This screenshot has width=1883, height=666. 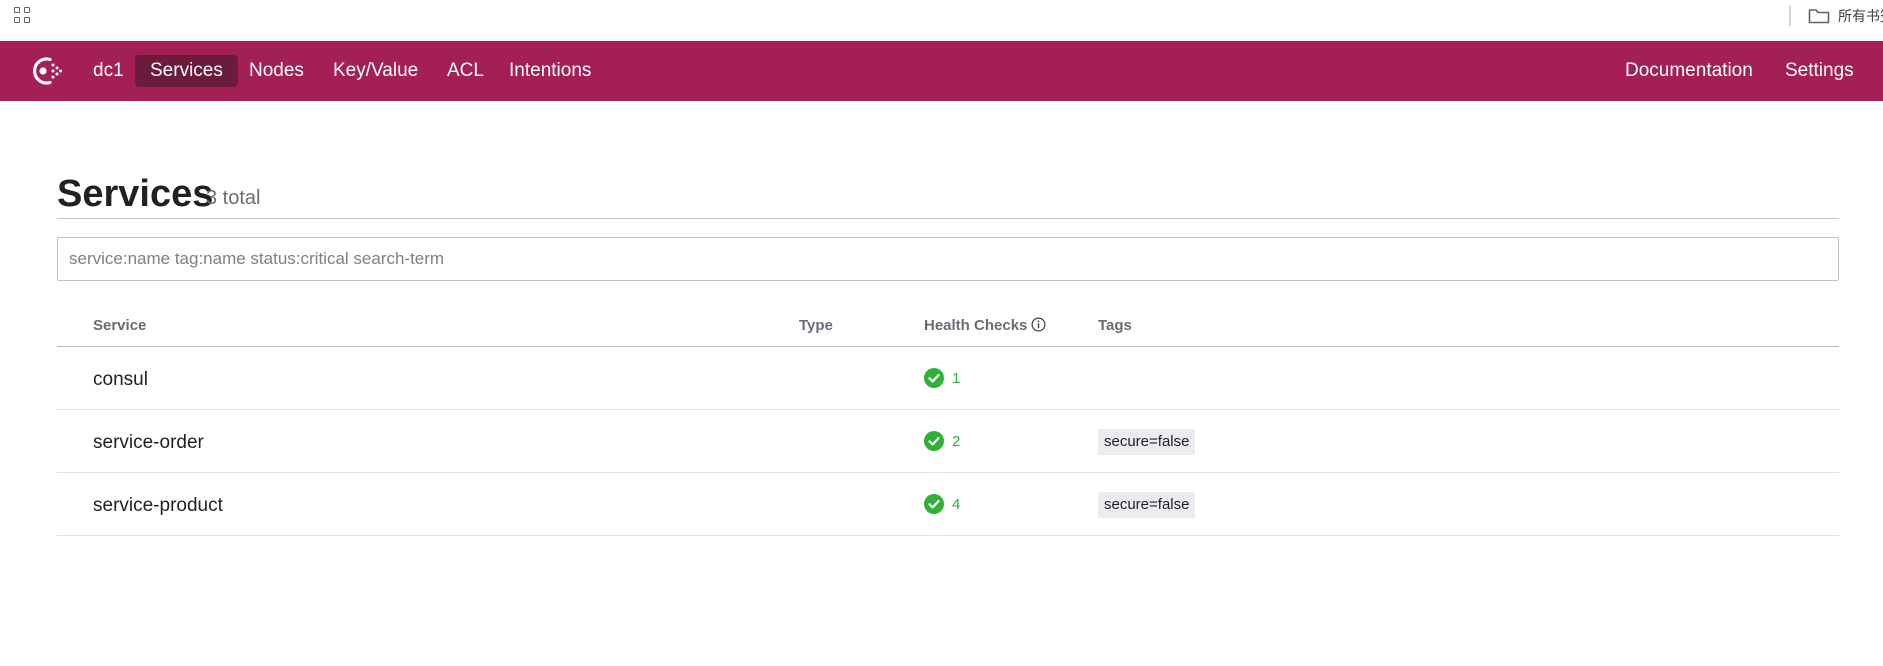 I want to click on nav-key-value: Key/Value, so click(x=375, y=71).